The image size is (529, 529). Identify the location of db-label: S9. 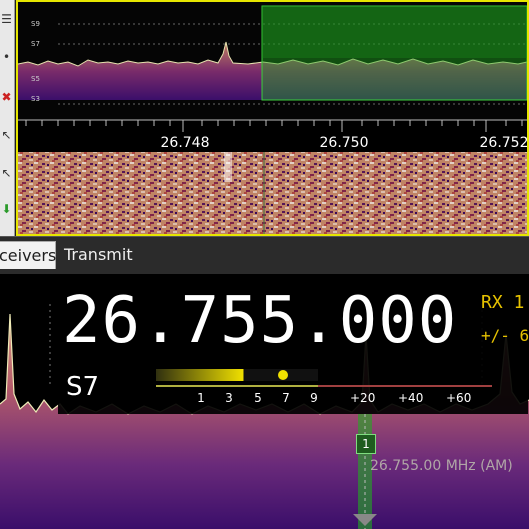
(35, 24).